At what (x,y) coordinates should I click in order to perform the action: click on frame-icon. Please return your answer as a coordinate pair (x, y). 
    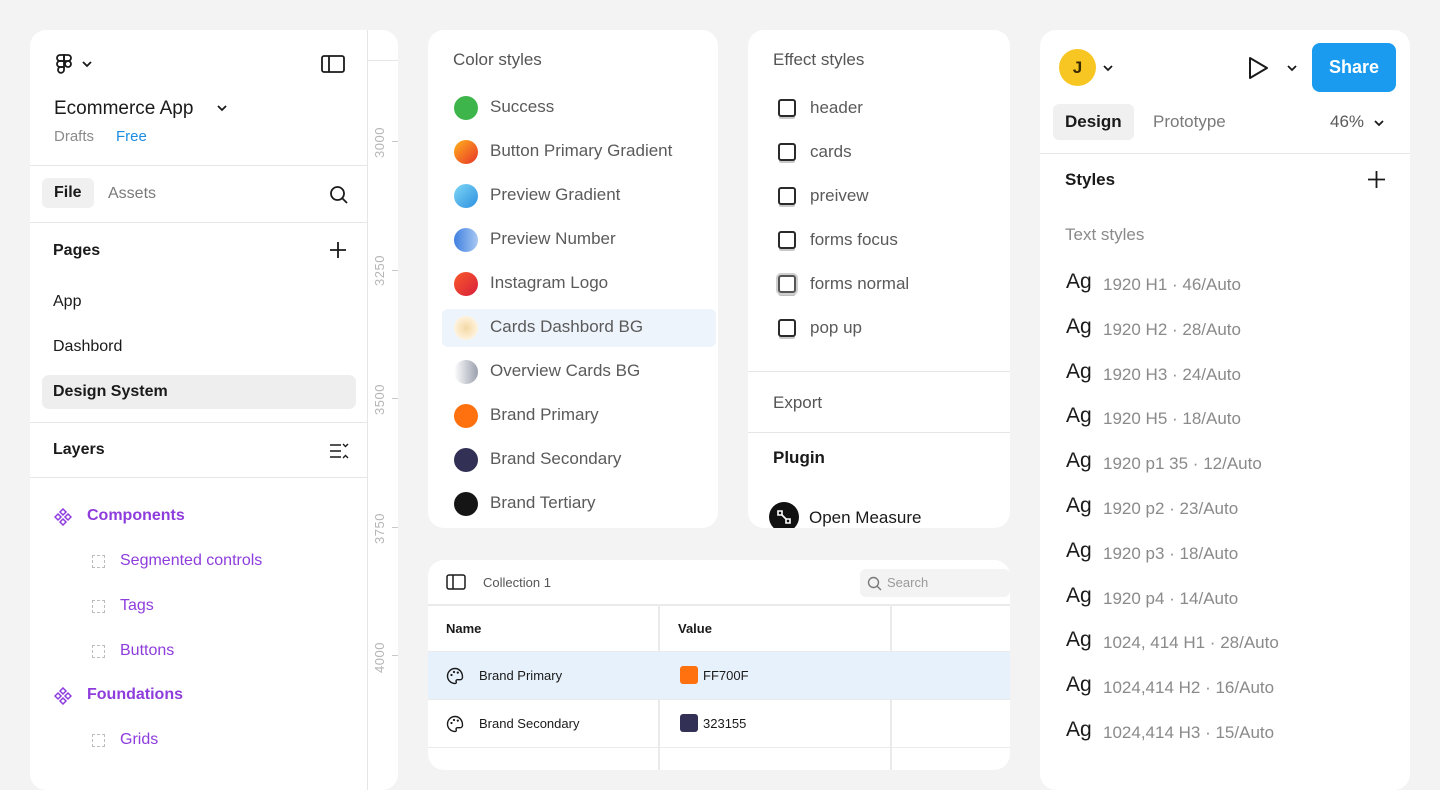
    Looking at the image, I should click on (98, 651).